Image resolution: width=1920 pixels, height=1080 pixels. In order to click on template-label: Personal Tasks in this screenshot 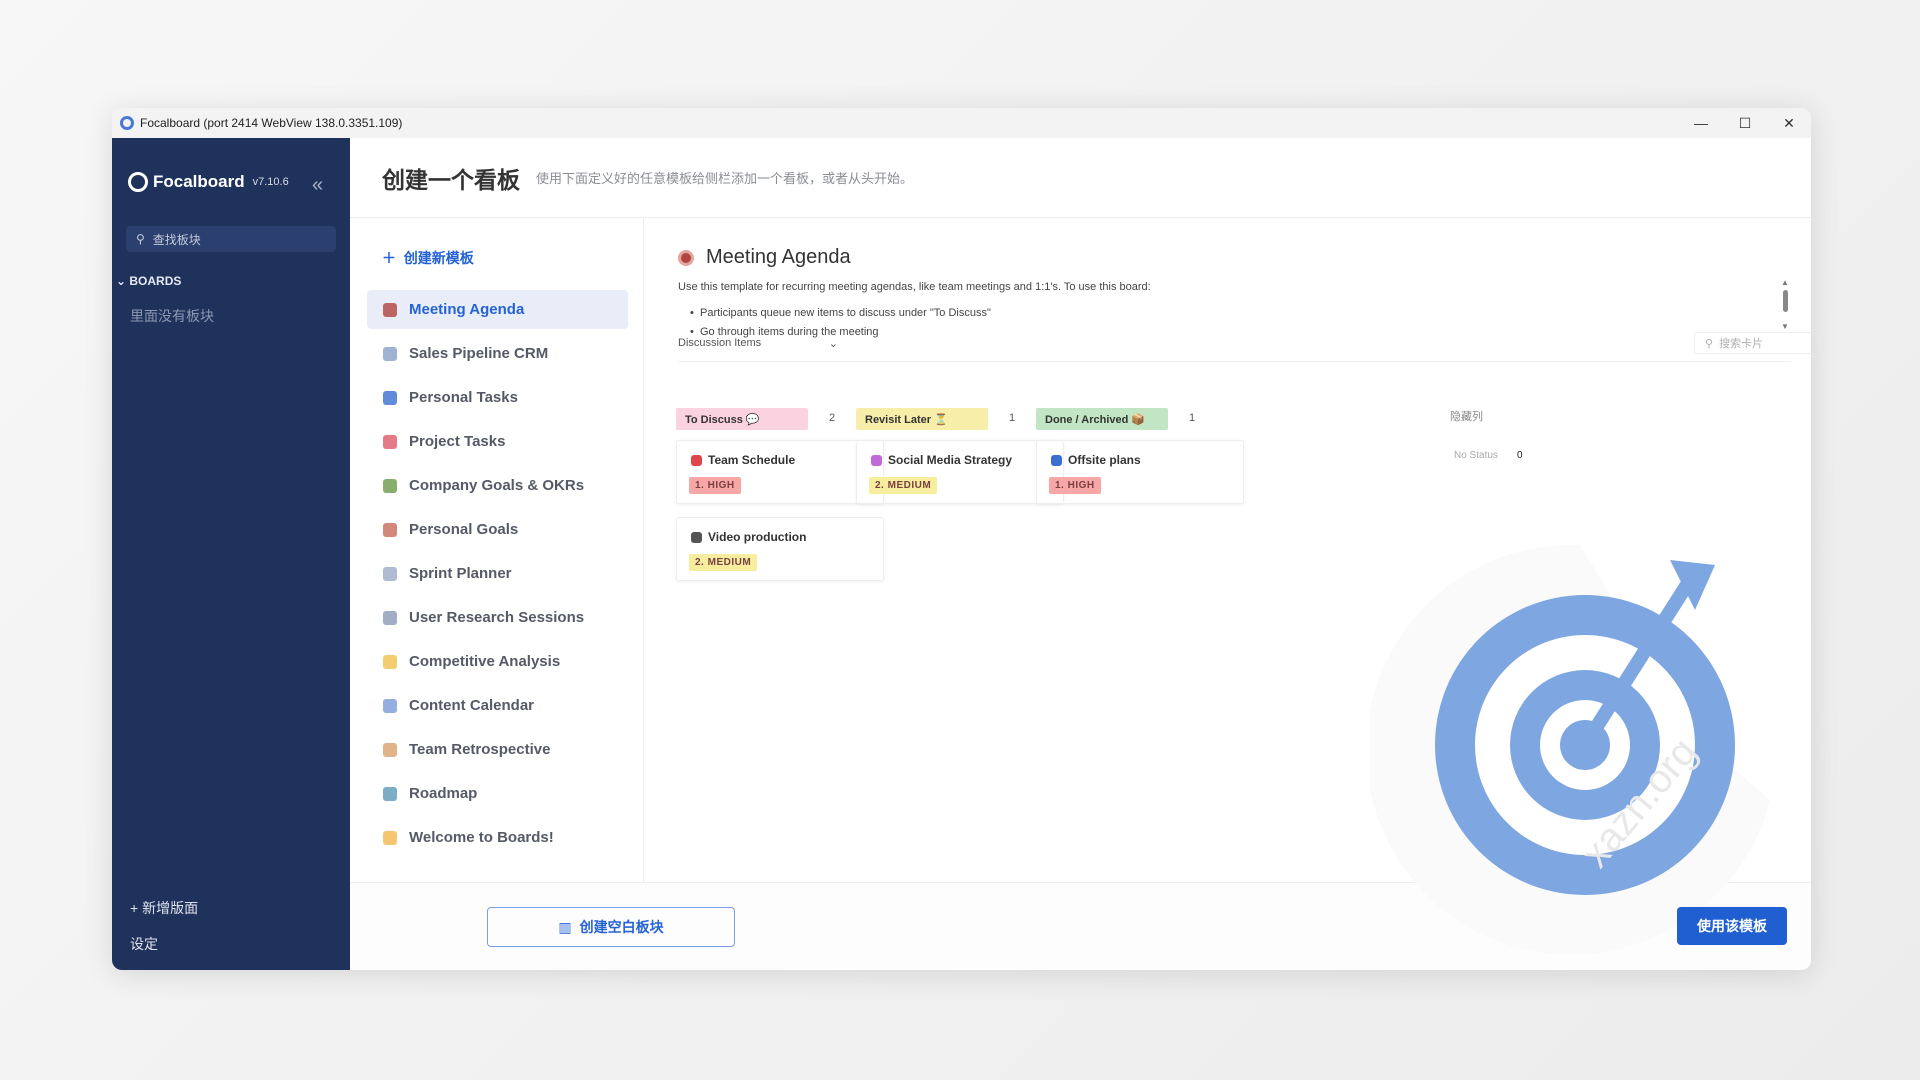, I will do `click(463, 397)`.